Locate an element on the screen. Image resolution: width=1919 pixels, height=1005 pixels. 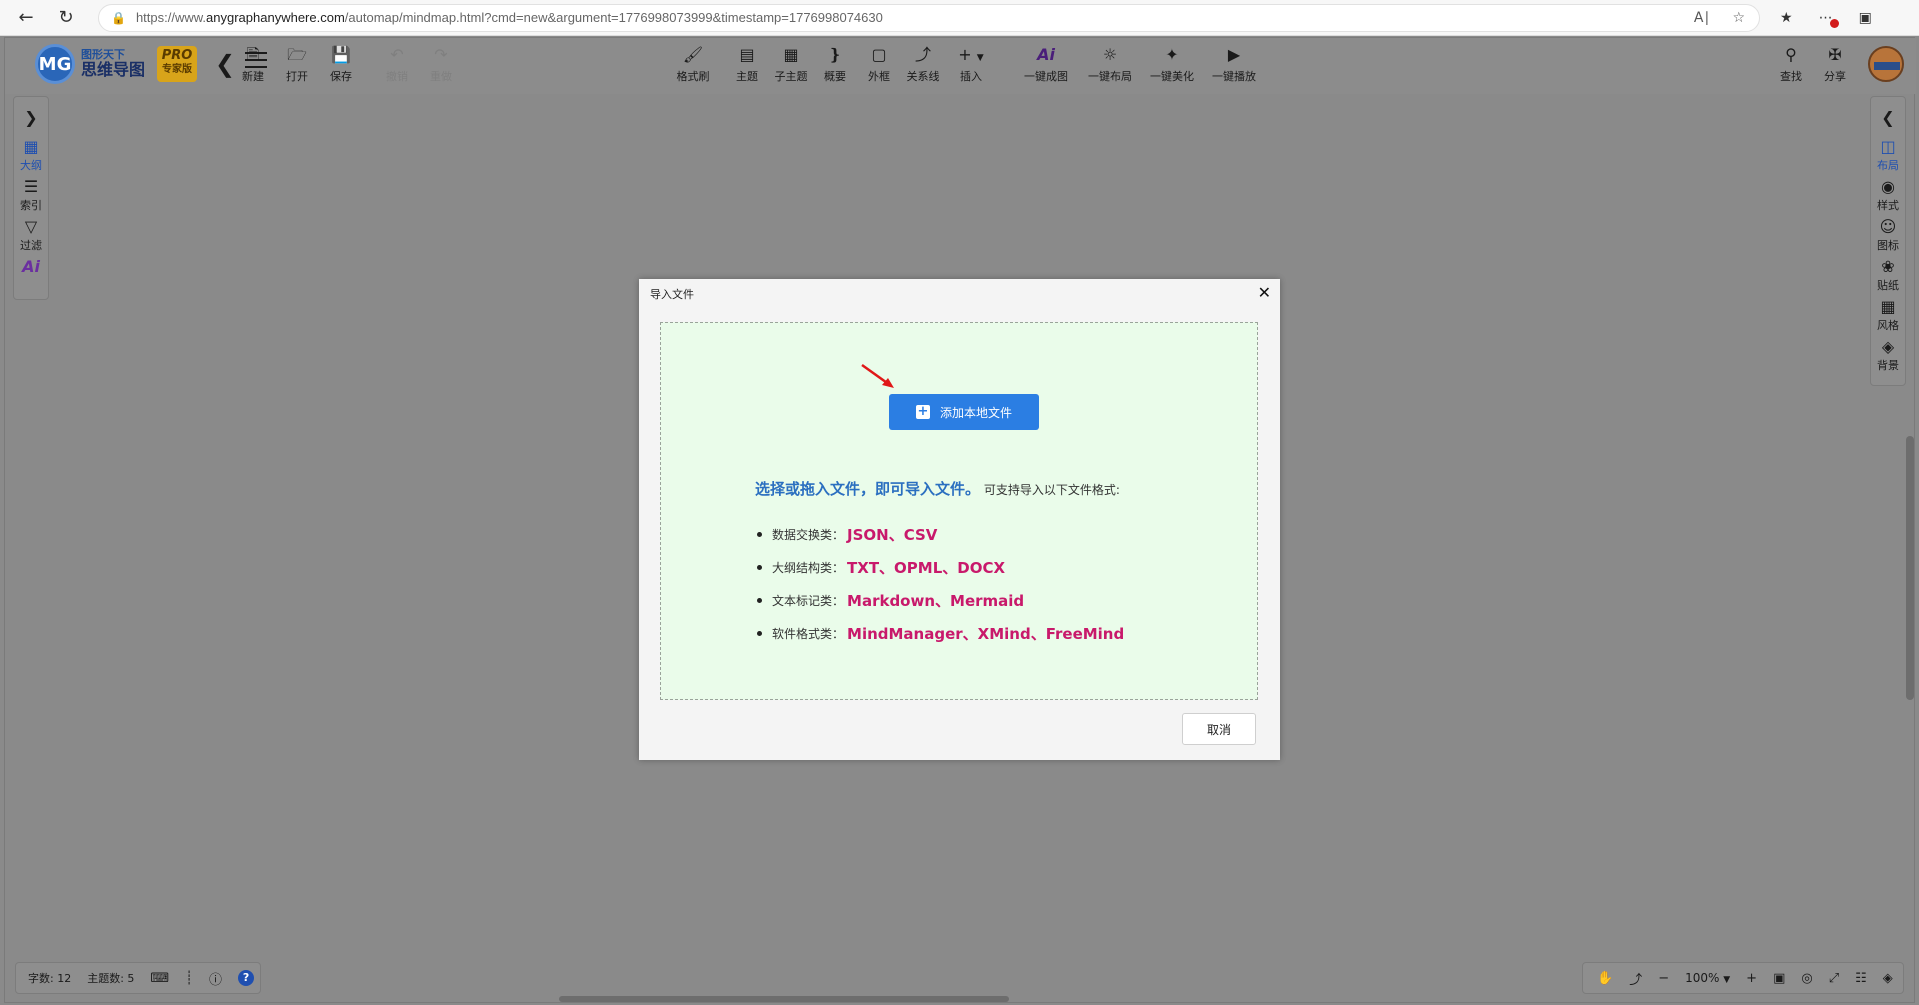
new-button: 🗎 新建 is located at coordinates (253, 64).